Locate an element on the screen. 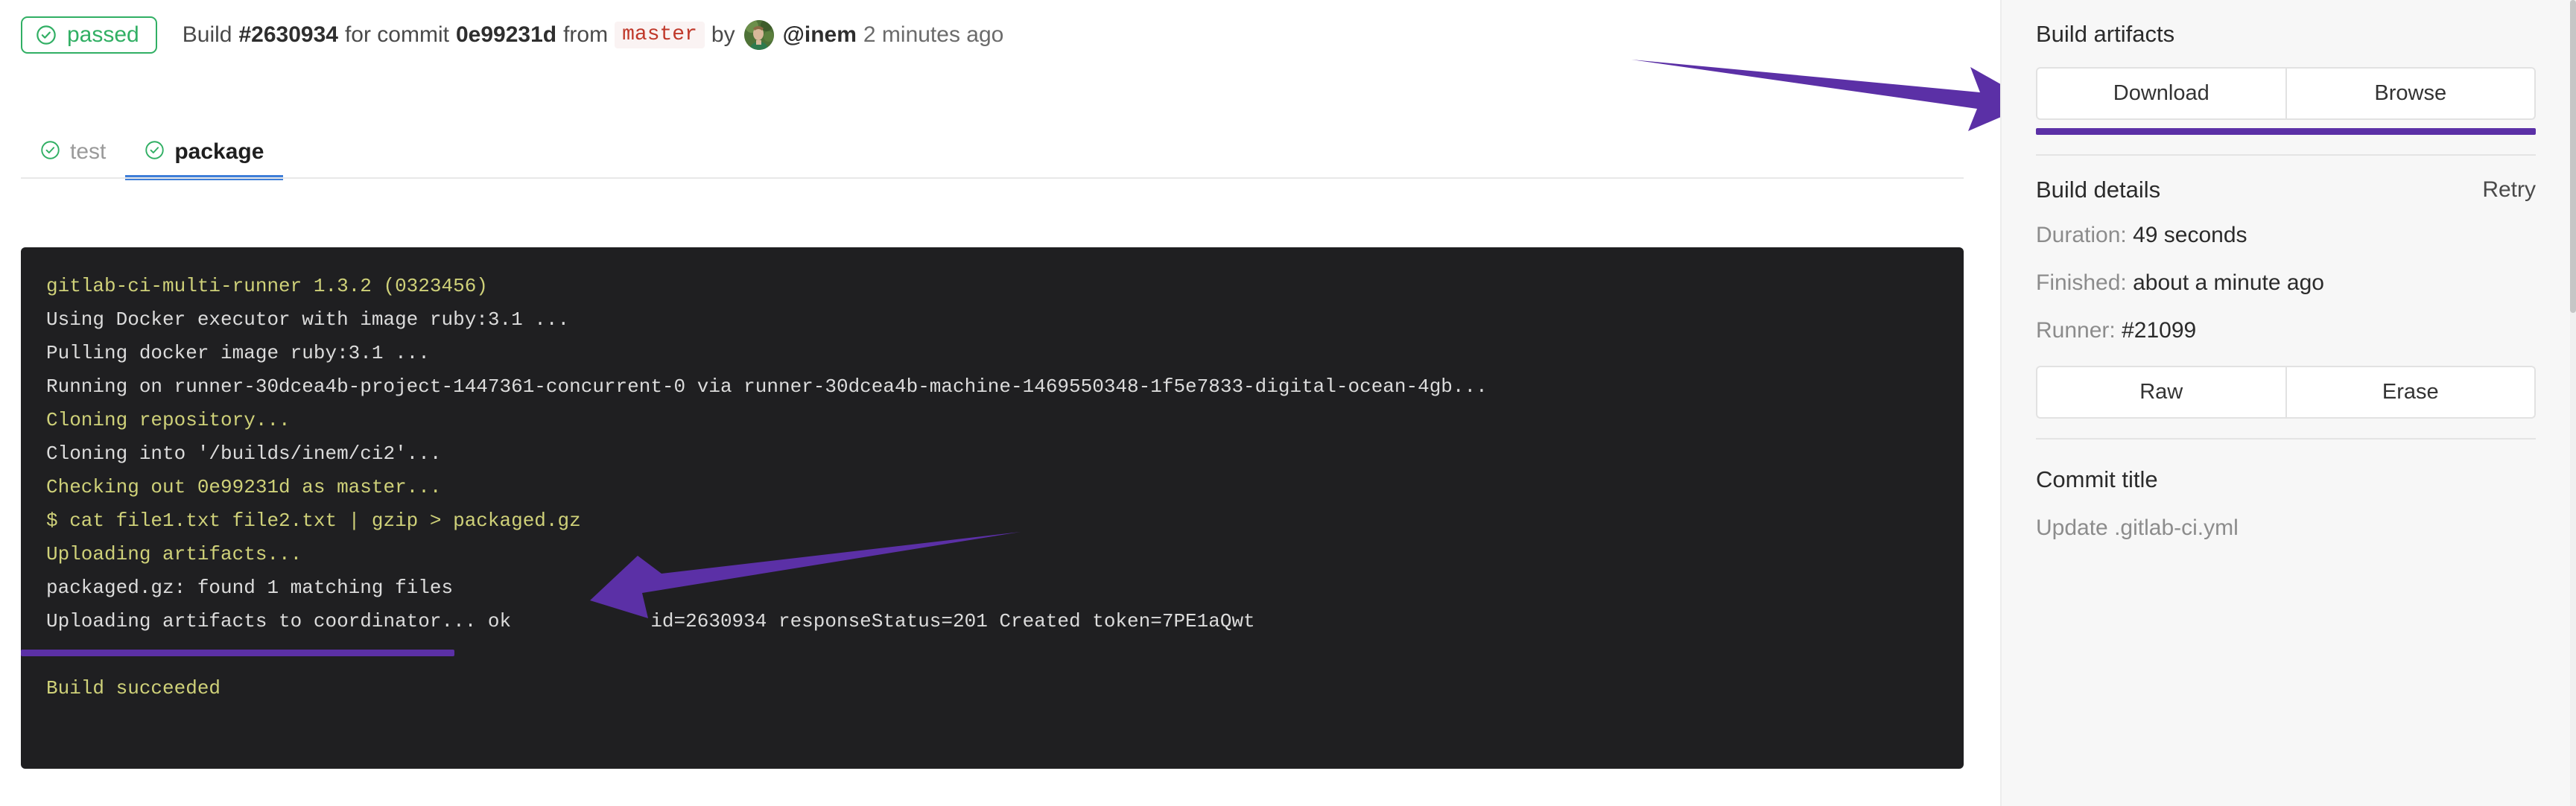  tabs-divider is located at coordinates (993, 178).